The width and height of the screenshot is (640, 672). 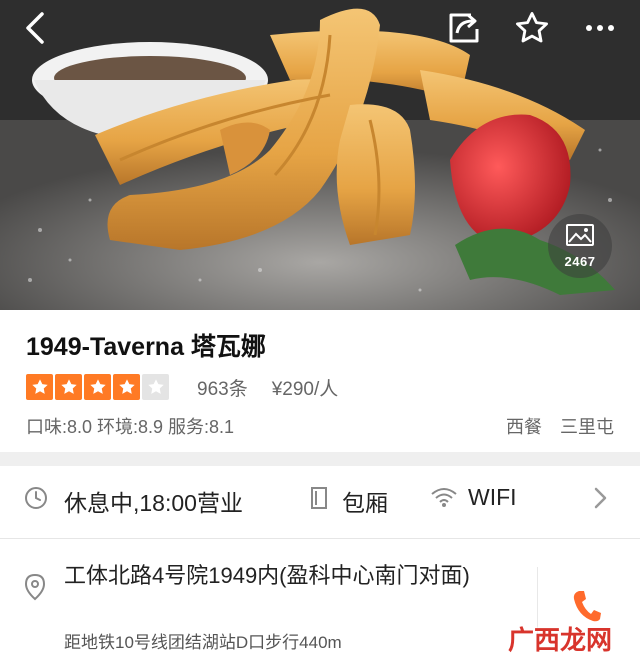 I want to click on door-icon, so click(x=319, y=500).